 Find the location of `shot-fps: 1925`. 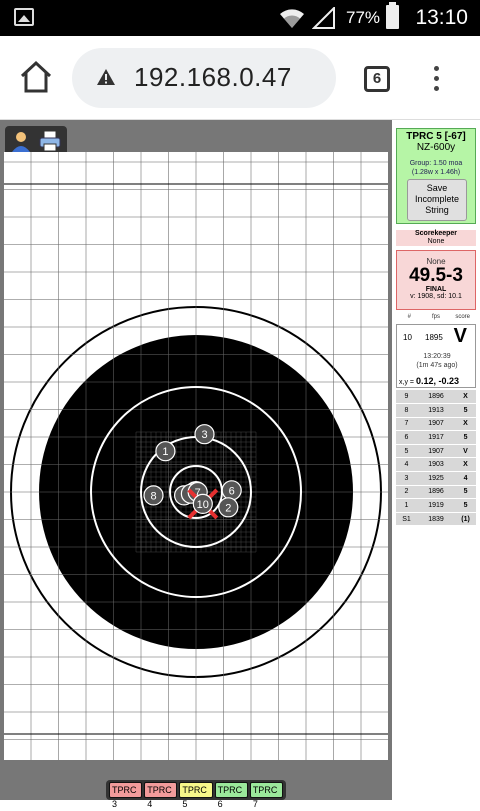

shot-fps: 1925 is located at coordinates (436, 478).